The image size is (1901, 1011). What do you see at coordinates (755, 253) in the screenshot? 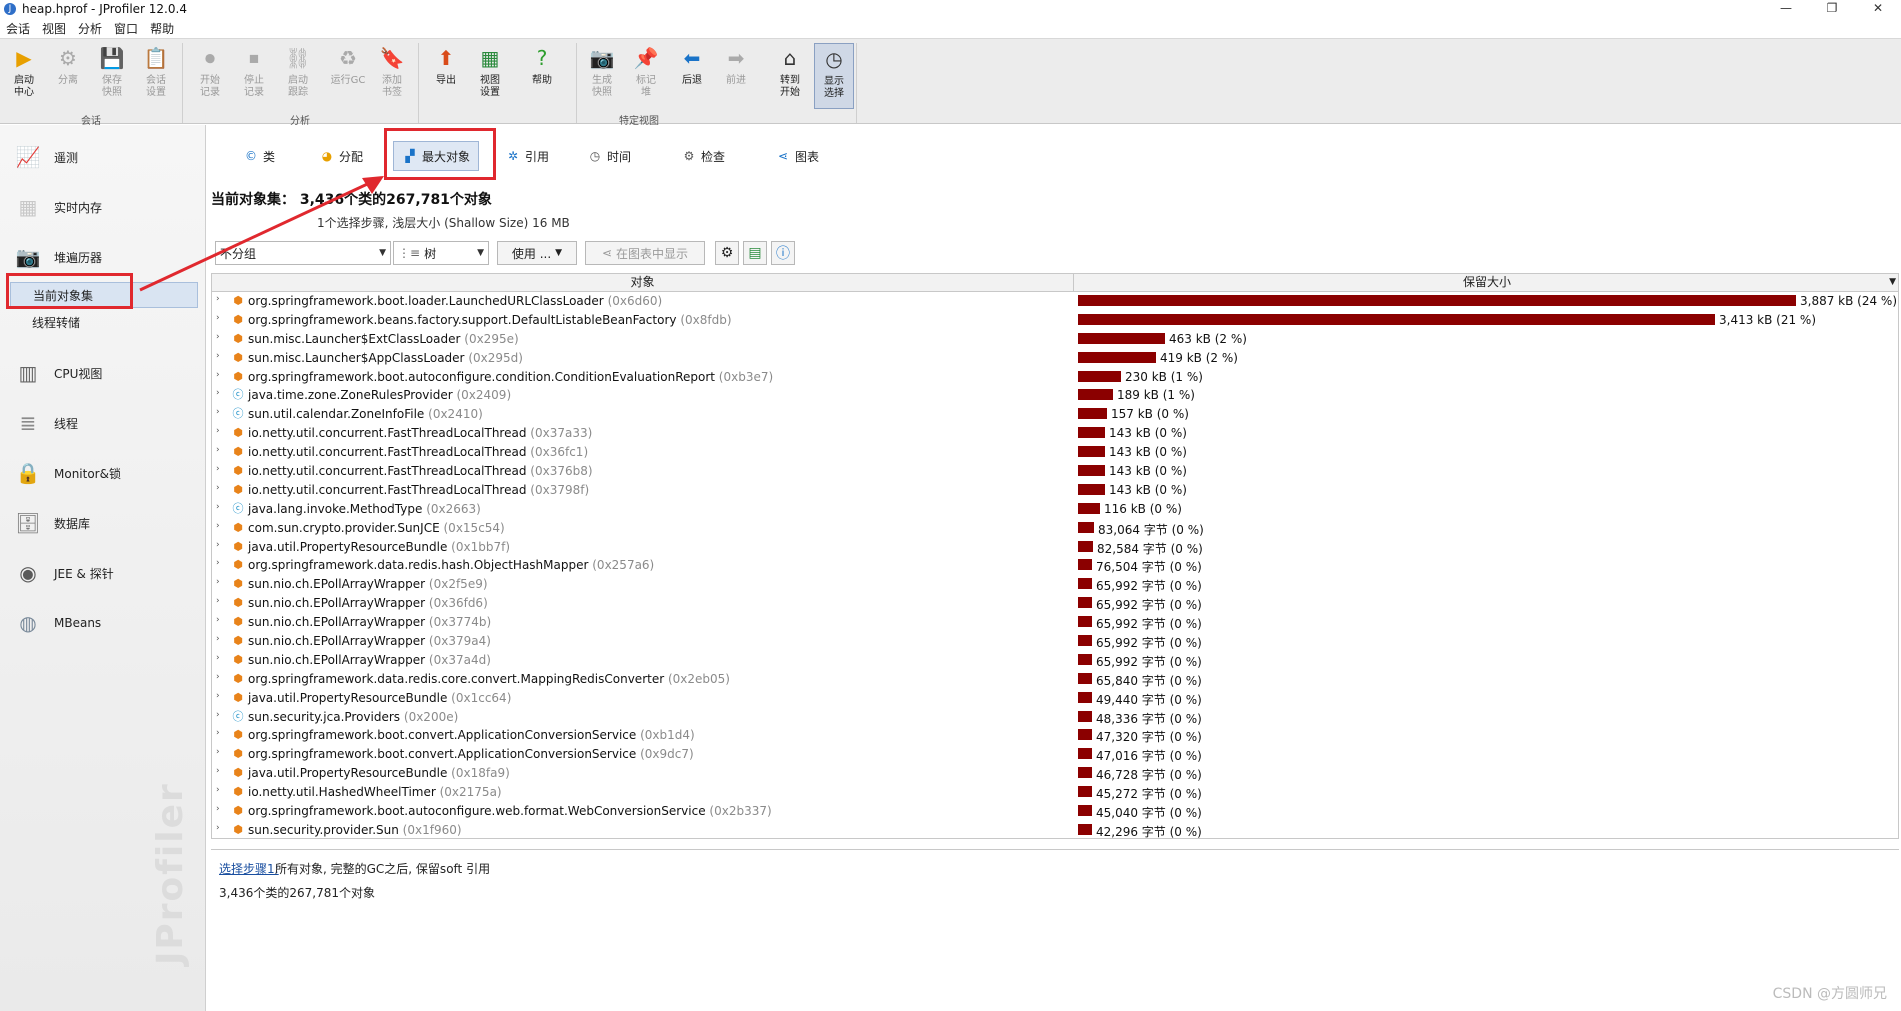
I see `export-view-button: ▤` at bounding box center [755, 253].